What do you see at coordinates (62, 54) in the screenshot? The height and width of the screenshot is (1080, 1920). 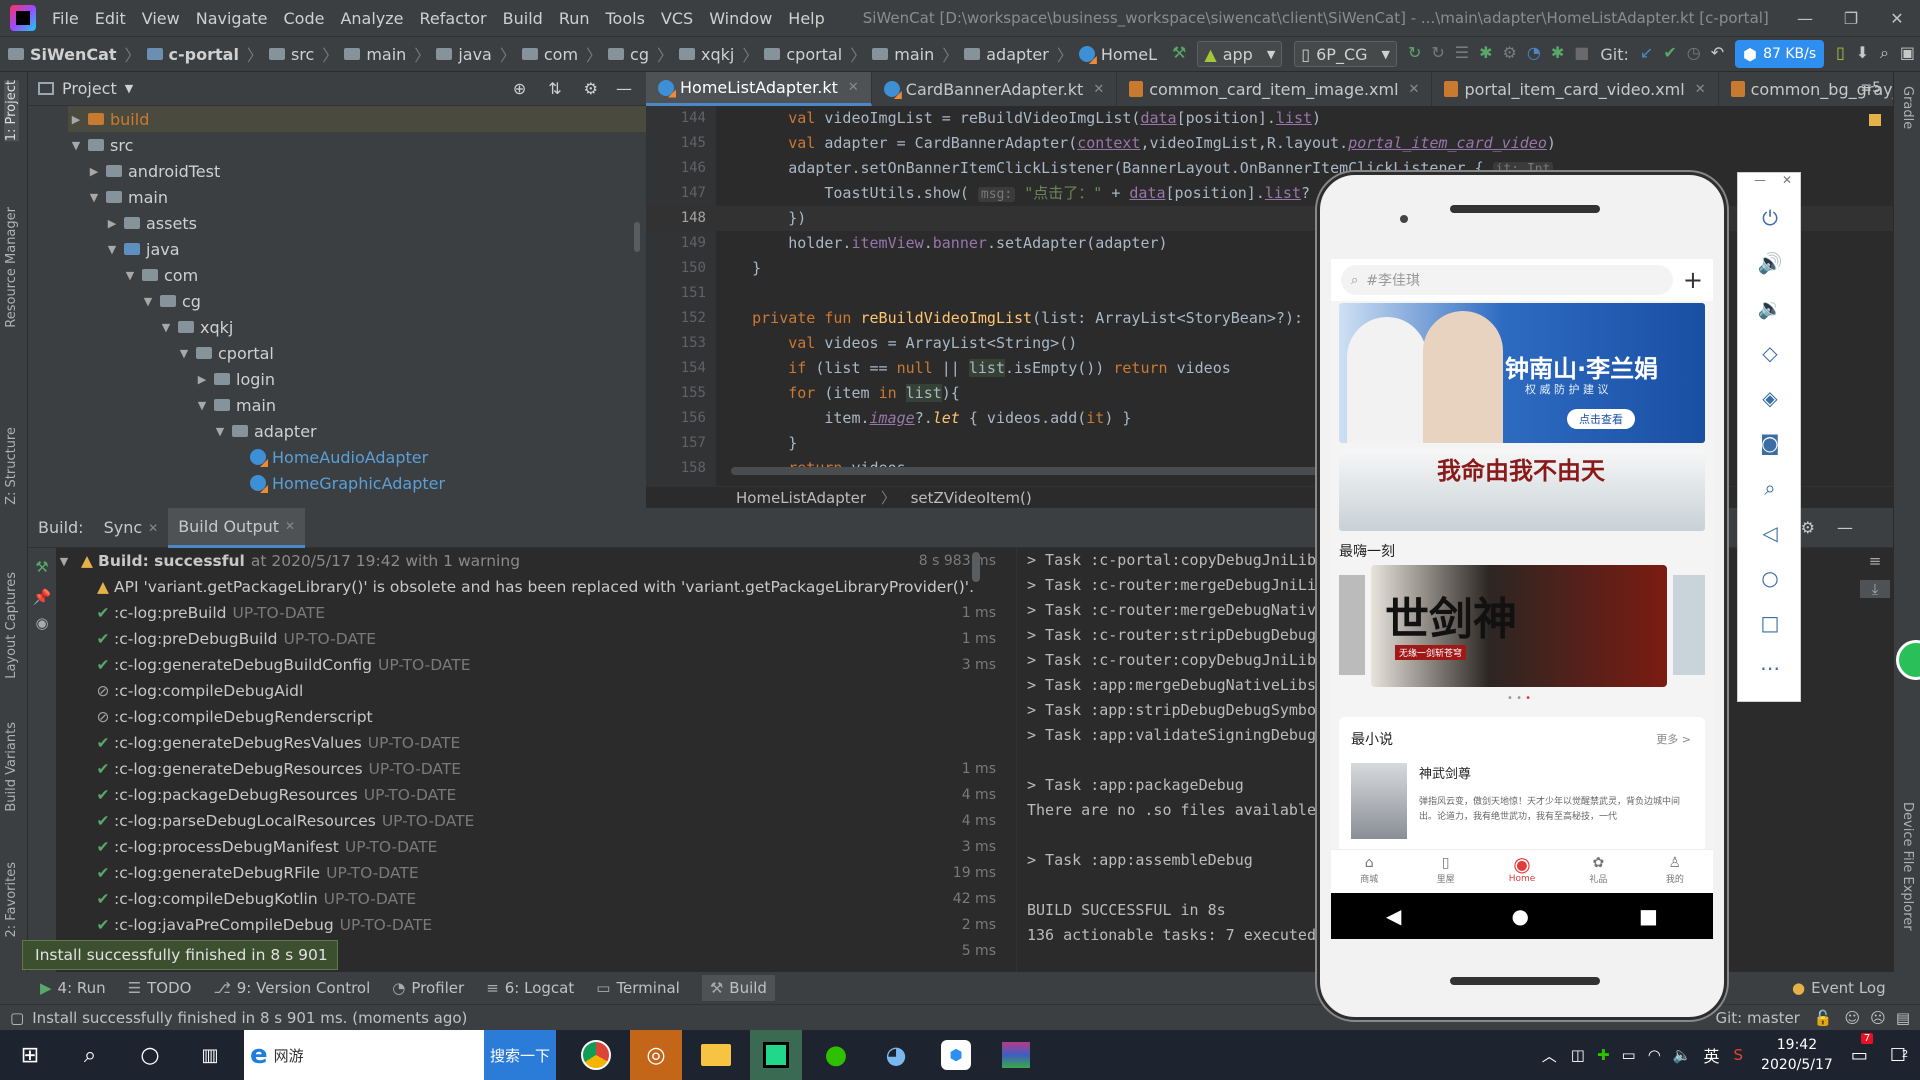 I see `breadcrumb-item: SiWenCat` at bounding box center [62, 54].